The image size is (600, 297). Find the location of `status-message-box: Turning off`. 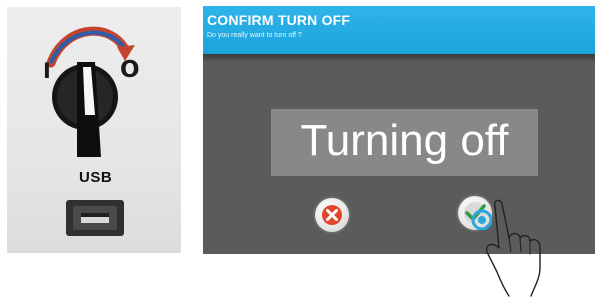

status-message-box: Turning off is located at coordinates (404, 142).